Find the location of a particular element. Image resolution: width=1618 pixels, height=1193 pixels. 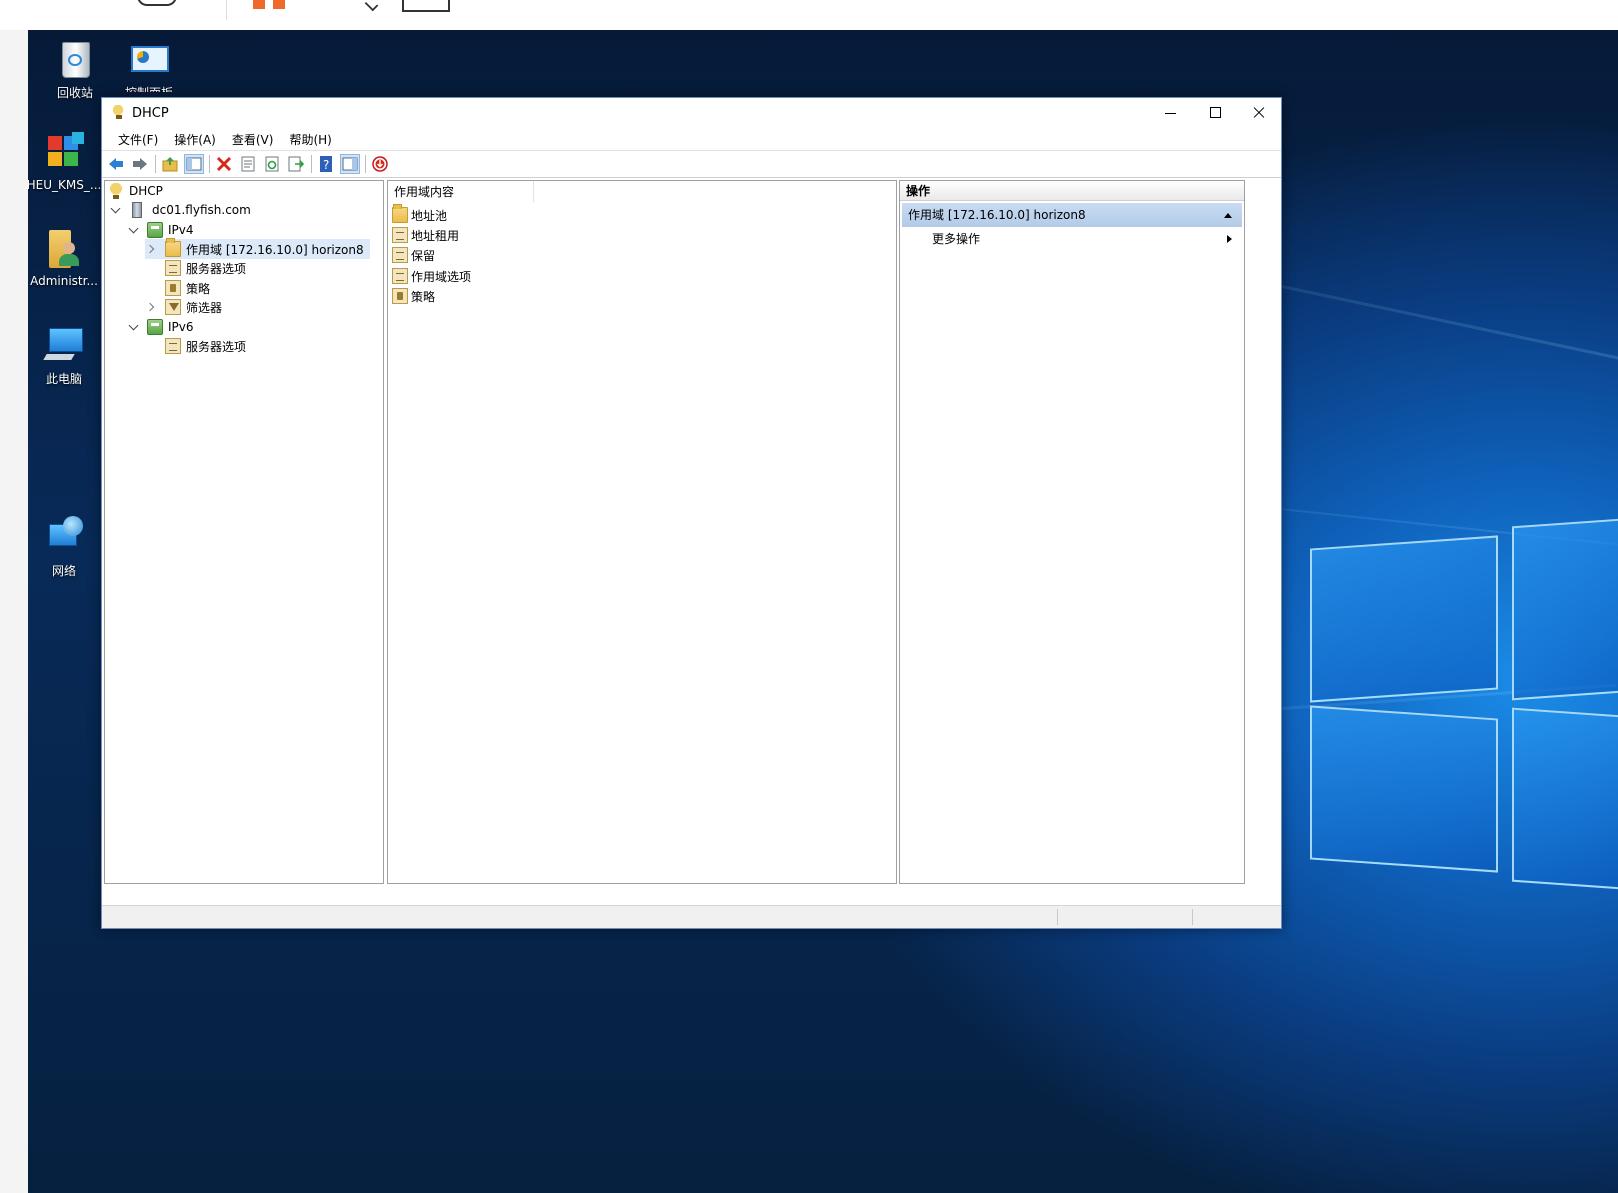

maximize-button is located at coordinates (1215, 113).